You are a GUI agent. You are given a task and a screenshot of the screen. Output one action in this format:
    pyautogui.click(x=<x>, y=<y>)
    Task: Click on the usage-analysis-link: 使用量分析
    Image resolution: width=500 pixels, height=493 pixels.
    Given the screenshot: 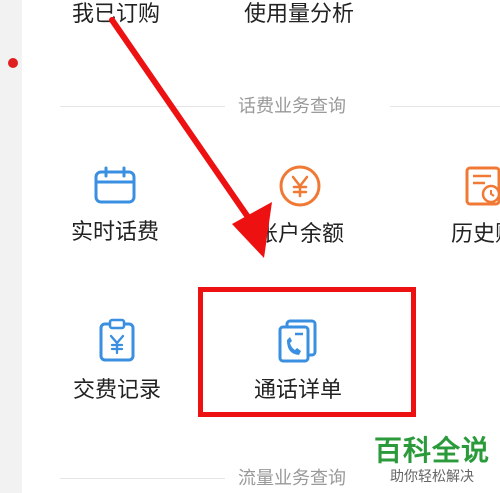 What is the action you would take?
    pyautogui.click(x=299, y=14)
    